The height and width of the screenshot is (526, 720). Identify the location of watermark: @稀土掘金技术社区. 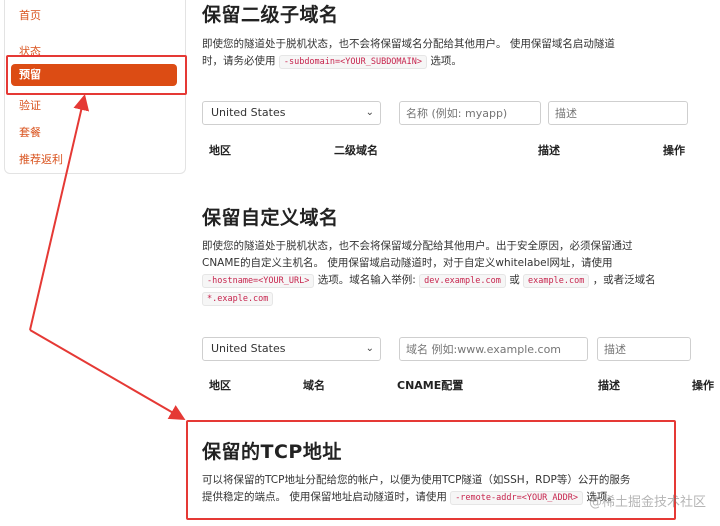
(647, 502).